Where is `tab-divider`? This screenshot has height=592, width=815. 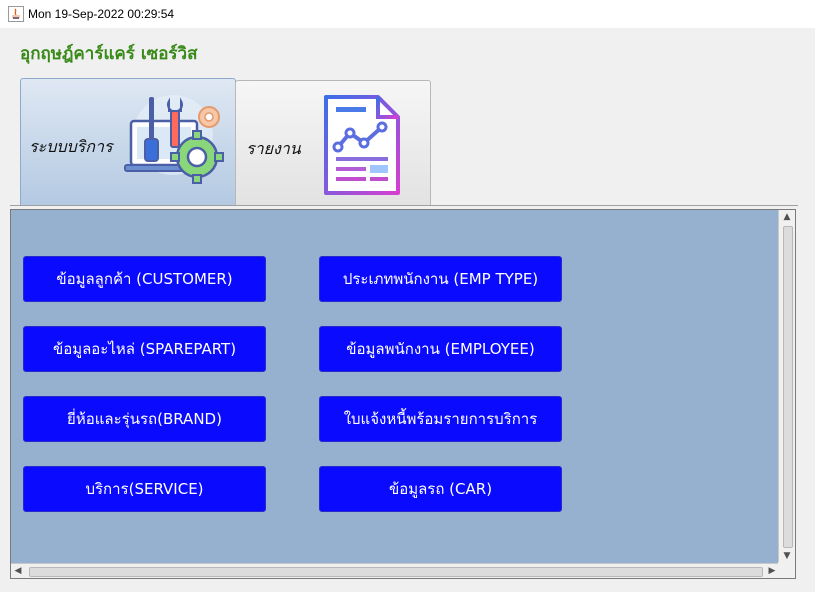
tab-divider is located at coordinates (404, 205).